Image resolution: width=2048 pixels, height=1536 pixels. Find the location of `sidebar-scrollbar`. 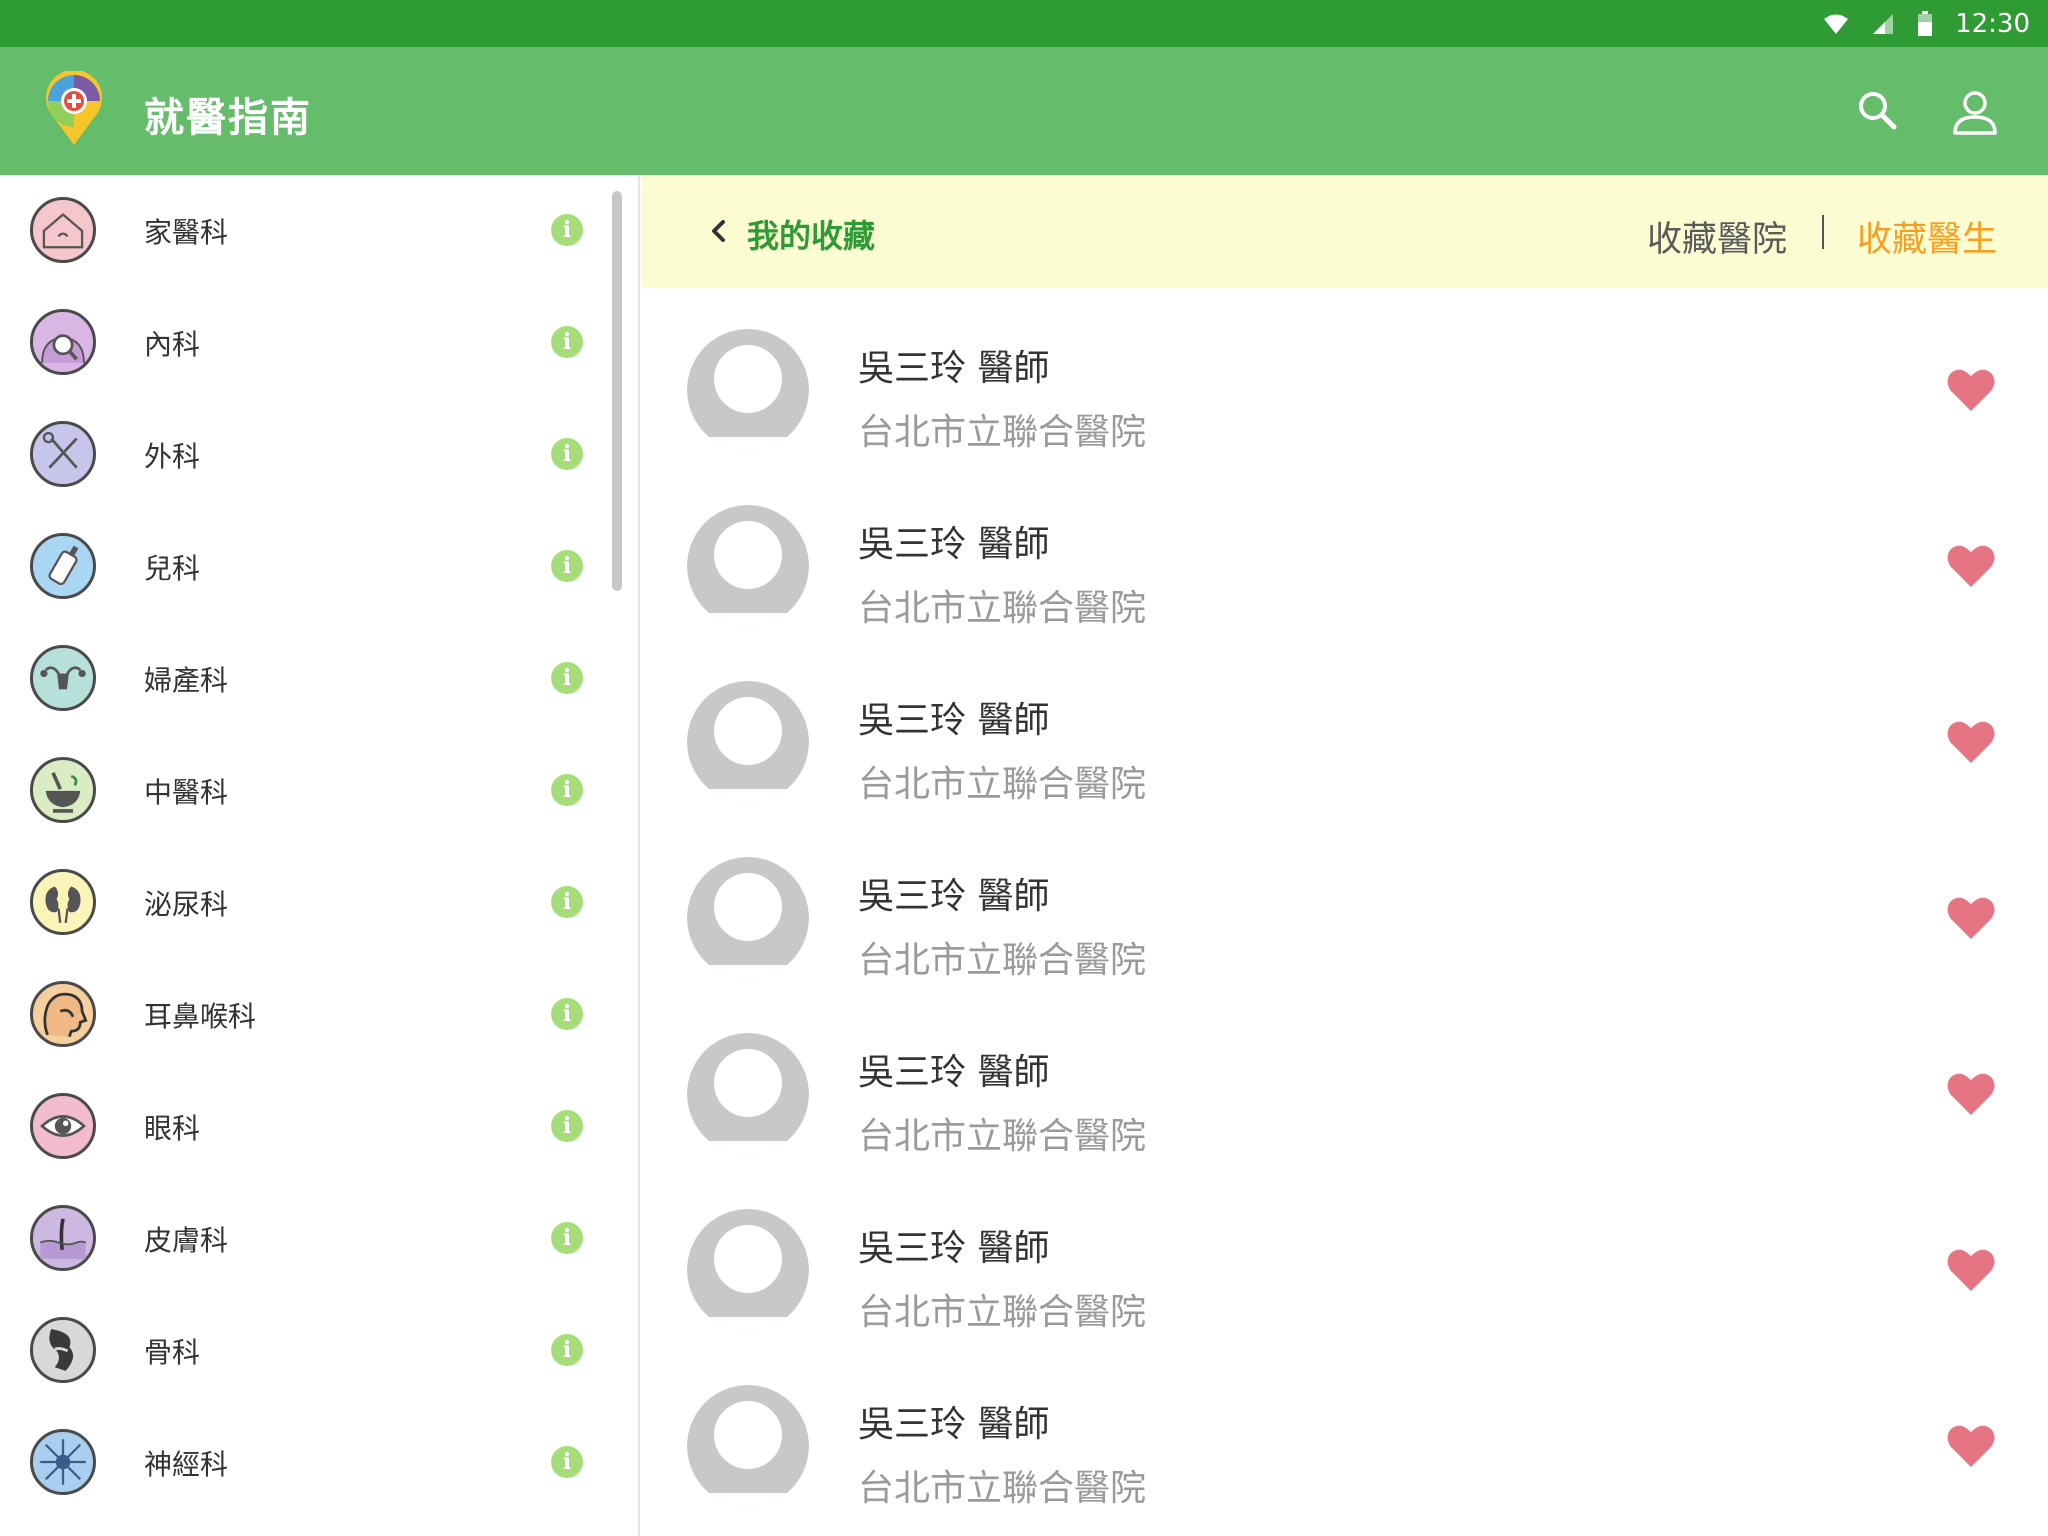

sidebar-scrollbar is located at coordinates (617, 391).